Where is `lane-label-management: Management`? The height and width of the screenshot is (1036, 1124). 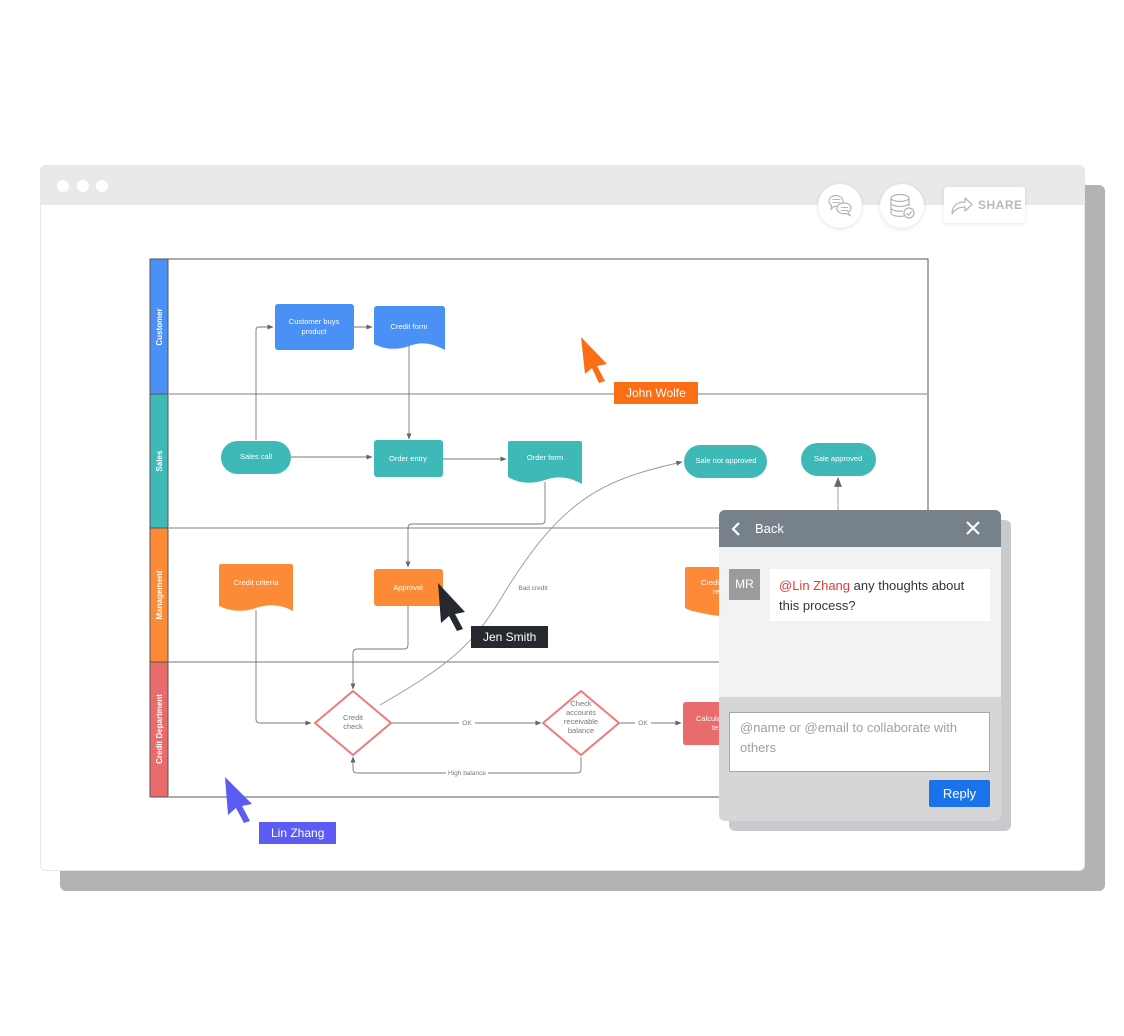 lane-label-management: Management is located at coordinates (159, 594).